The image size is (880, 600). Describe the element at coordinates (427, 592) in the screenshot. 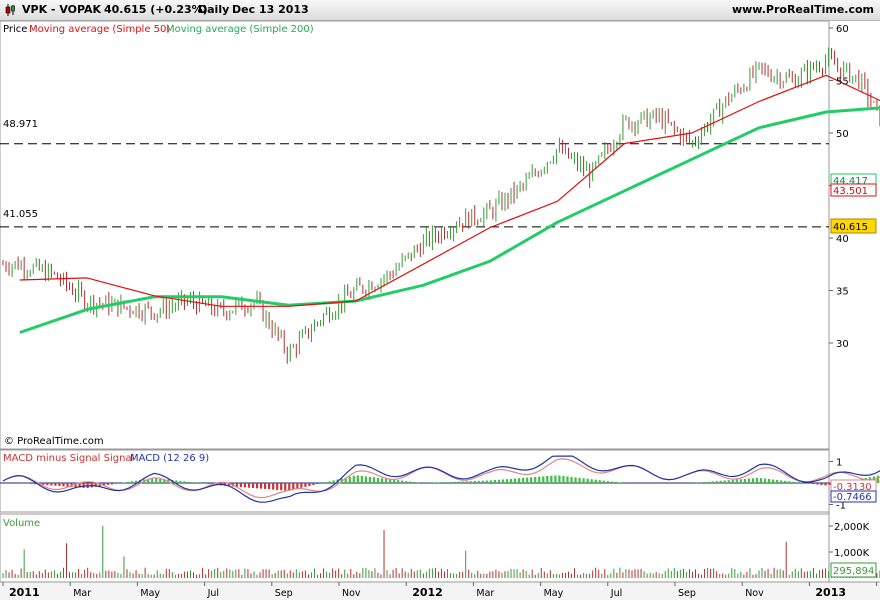

I see `time-axis-label: 2012` at that location.